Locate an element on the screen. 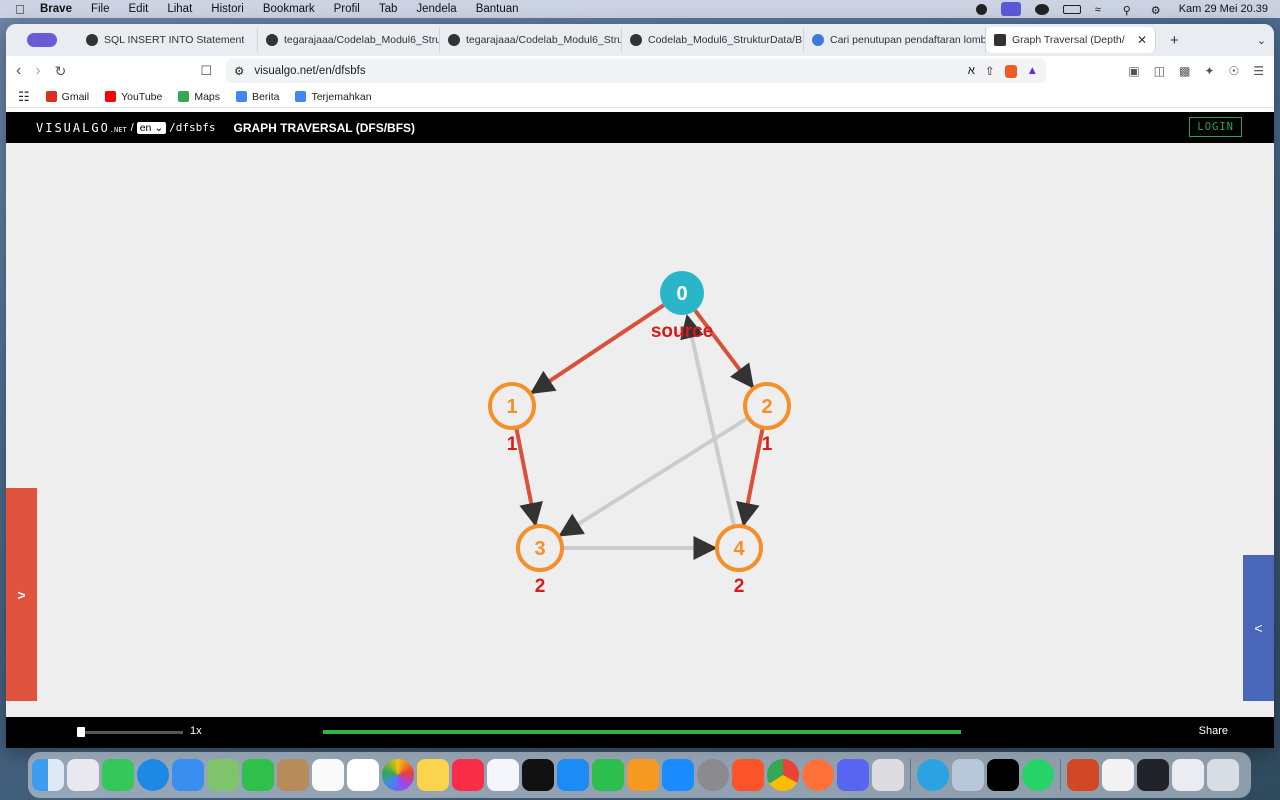 This screenshot has width=1280, height=800. sidebar-toggle is located at coordinates (42, 40).